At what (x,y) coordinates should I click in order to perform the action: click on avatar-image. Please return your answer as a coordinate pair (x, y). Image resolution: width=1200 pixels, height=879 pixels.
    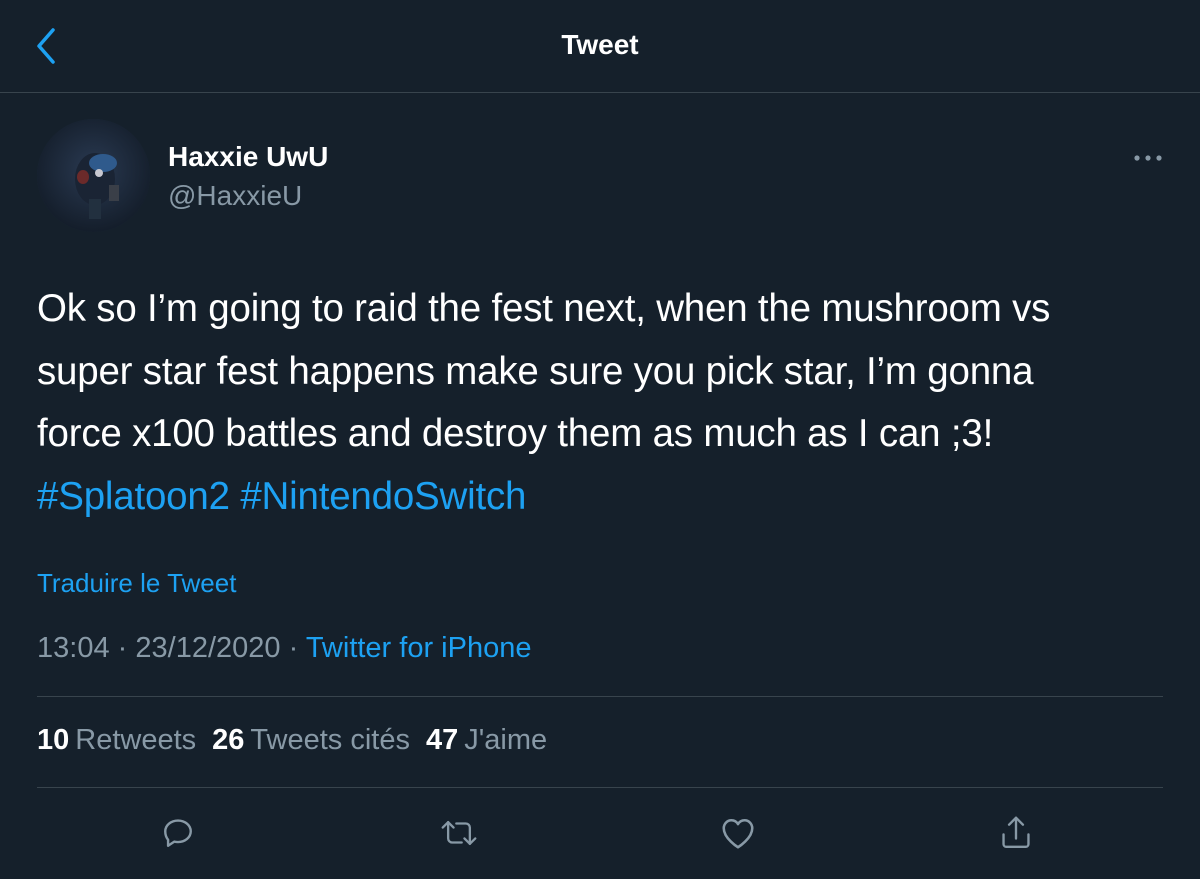
    Looking at the image, I should click on (93, 175).